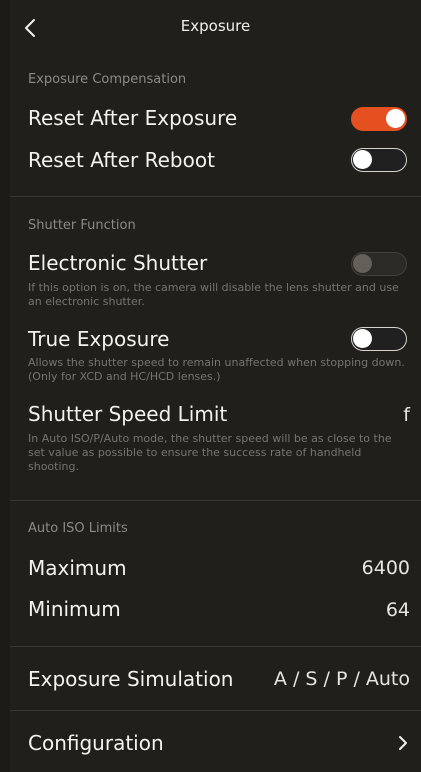 This screenshot has width=421, height=772. Describe the element at coordinates (342, 679) in the screenshot. I see `exposure-simulation-value: A / S / P / Auto` at that location.